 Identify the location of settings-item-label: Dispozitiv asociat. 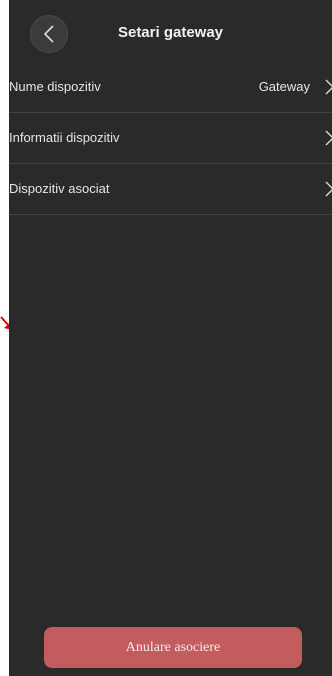
(59, 188).